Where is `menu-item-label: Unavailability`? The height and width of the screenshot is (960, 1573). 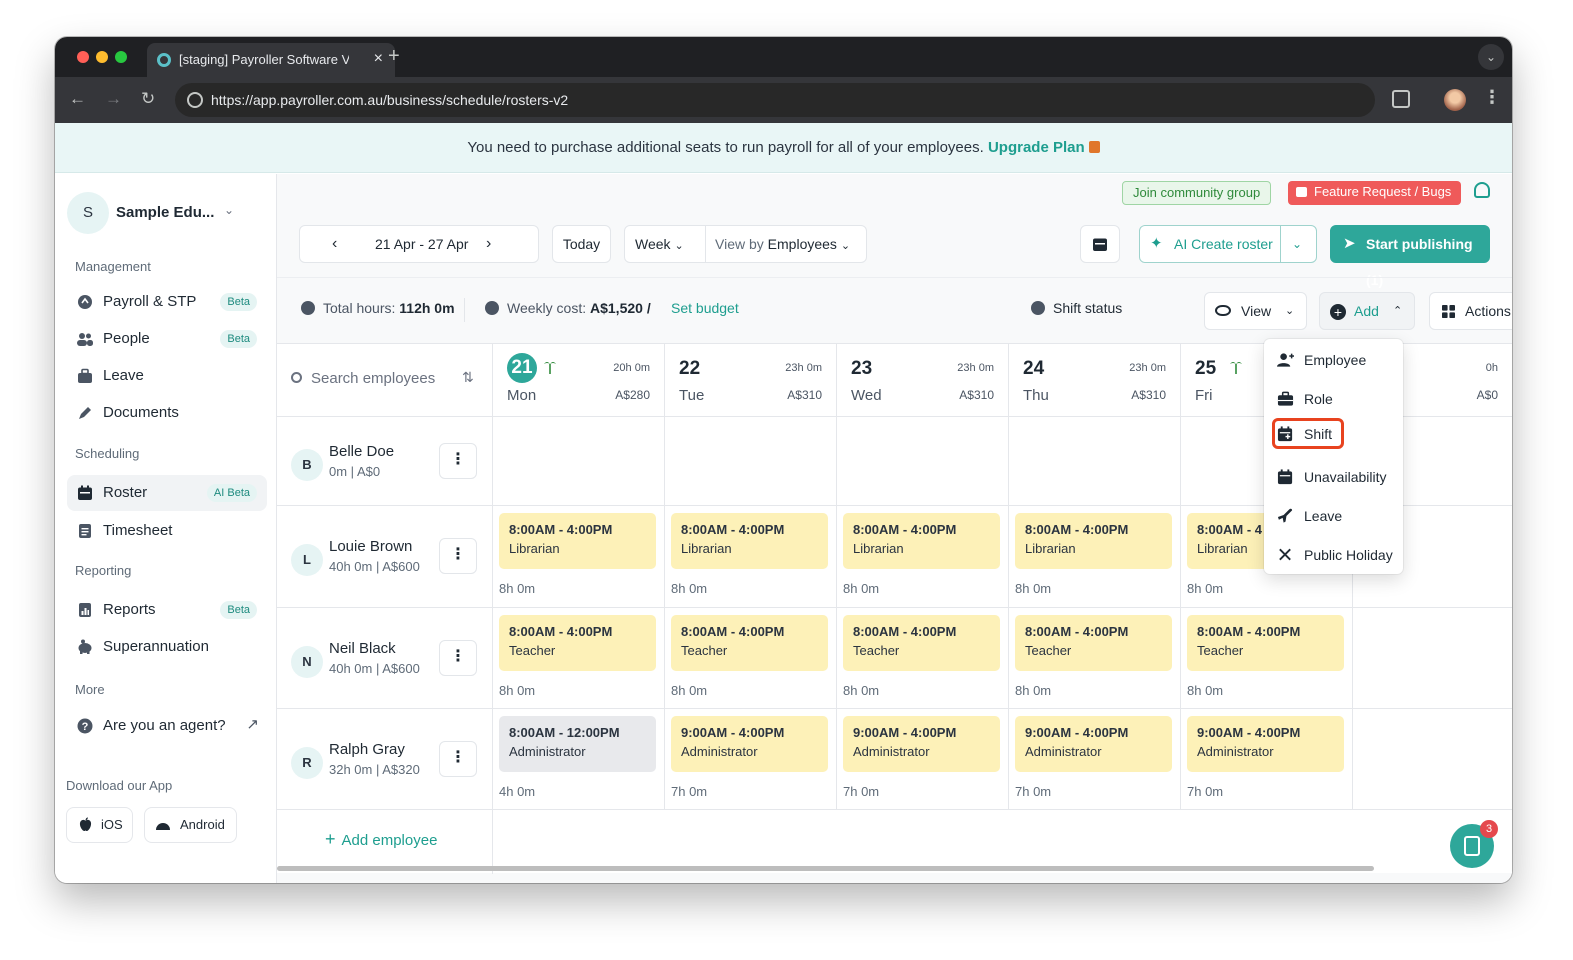
menu-item-label: Unavailability is located at coordinates (1345, 477).